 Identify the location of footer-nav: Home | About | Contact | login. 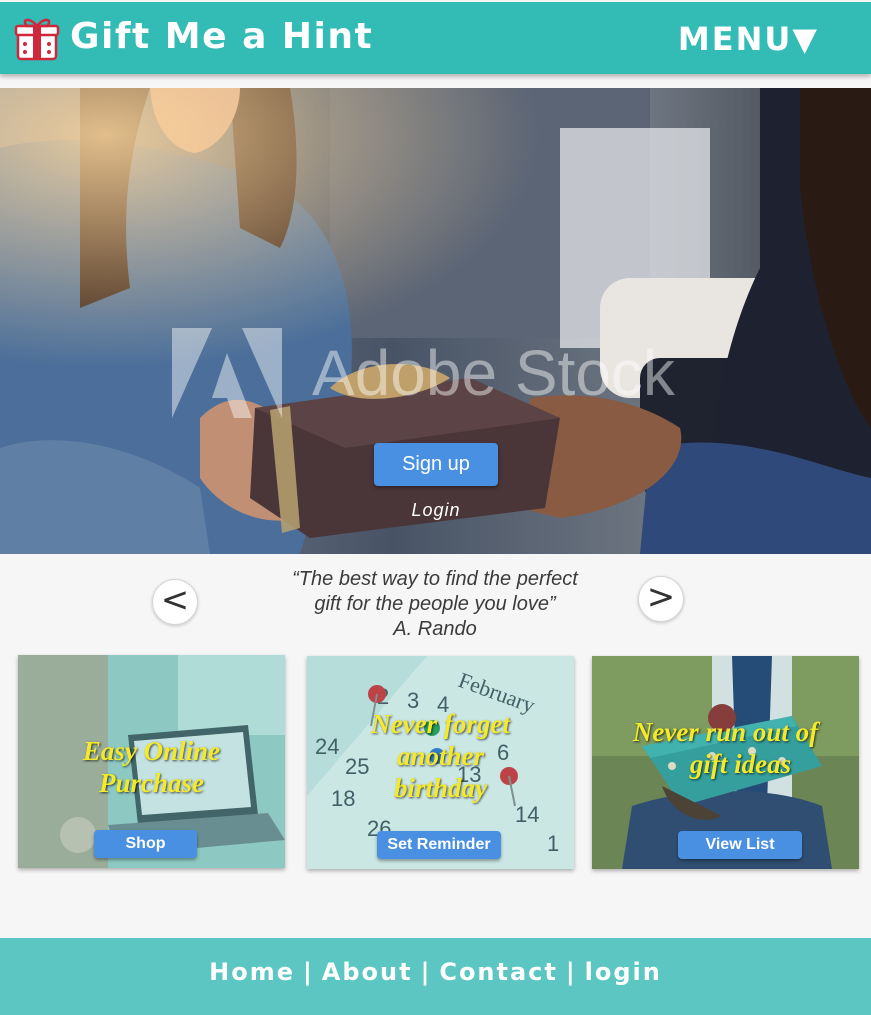
(435, 972).